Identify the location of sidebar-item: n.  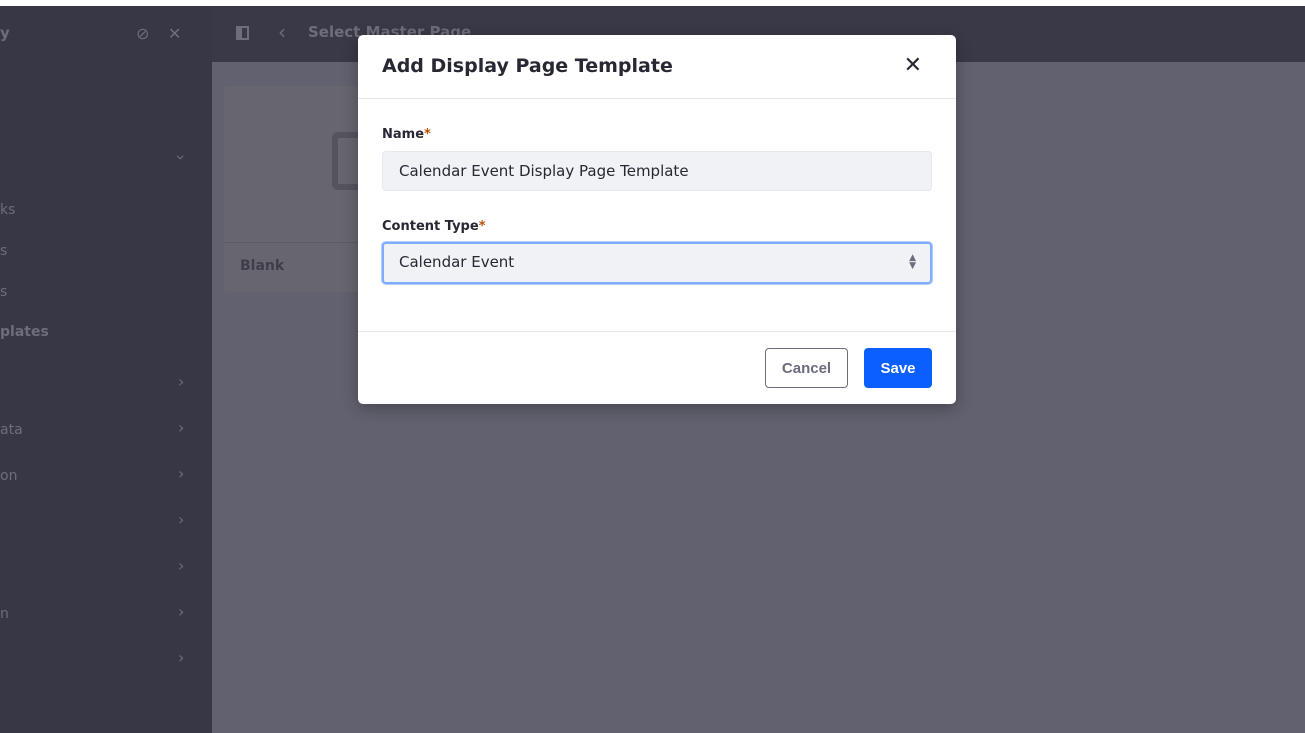
(4, 614).